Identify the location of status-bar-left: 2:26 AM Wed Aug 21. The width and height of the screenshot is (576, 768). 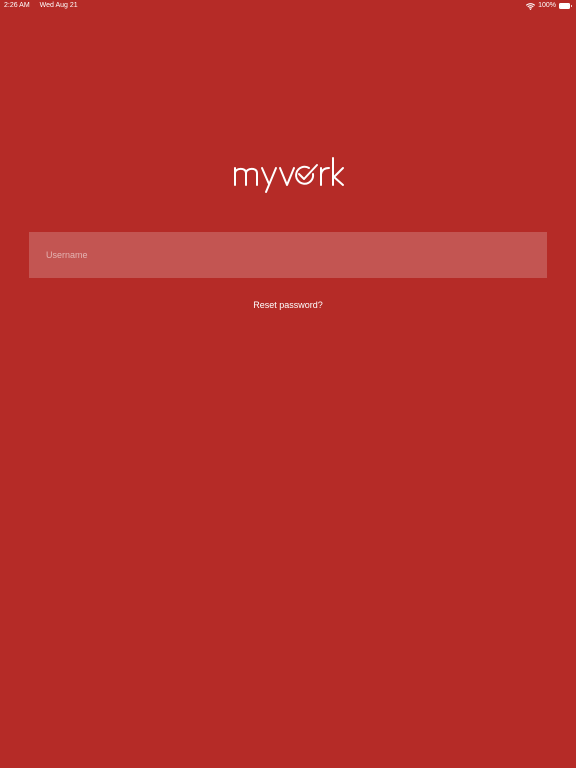
(41, 6).